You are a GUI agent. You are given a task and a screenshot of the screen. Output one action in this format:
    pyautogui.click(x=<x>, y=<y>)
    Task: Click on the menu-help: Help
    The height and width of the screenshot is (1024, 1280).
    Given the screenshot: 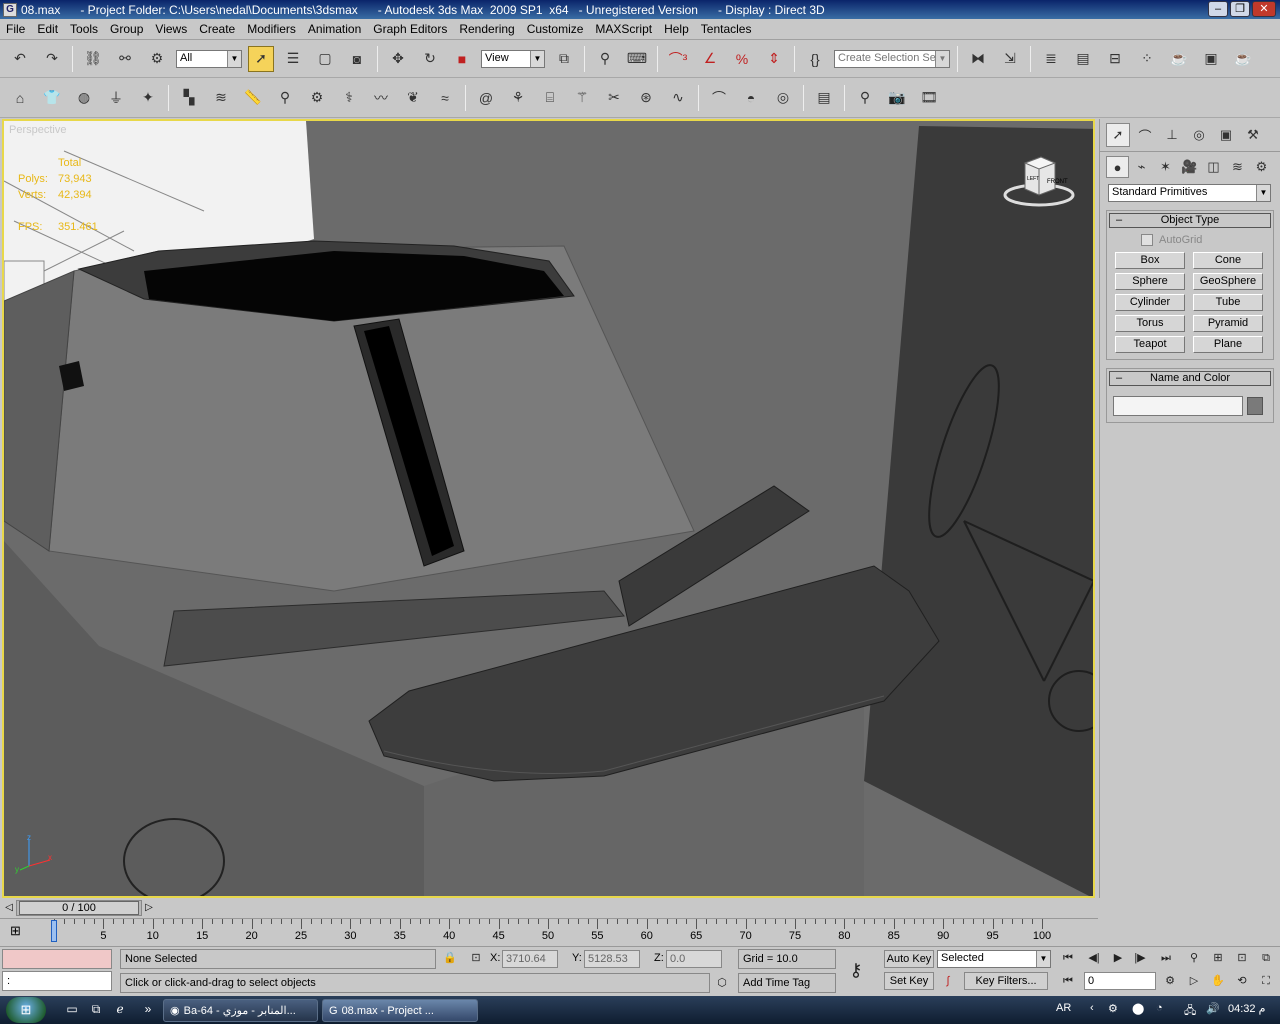 What is the action you would take?
    pyautogui.click(x=676, y=29)
    